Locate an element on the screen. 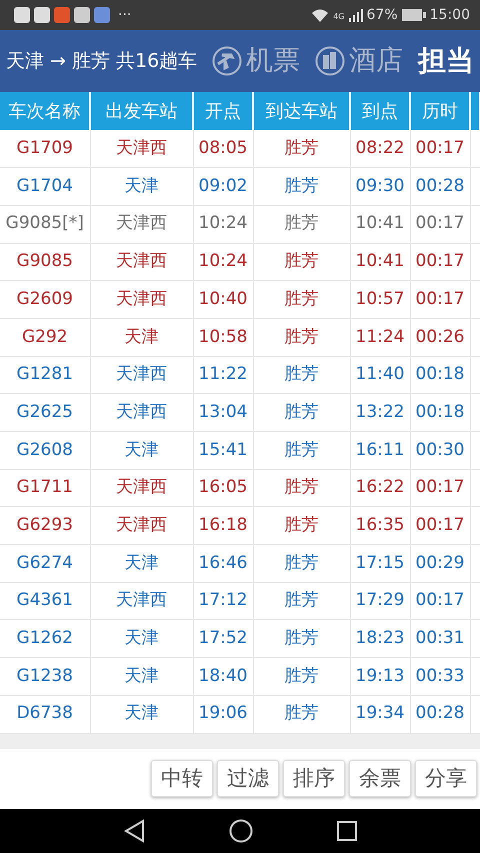 The height and width of the screenshot is (853, 480). train-number-link: G2625 is located at coordinates (44, 412).